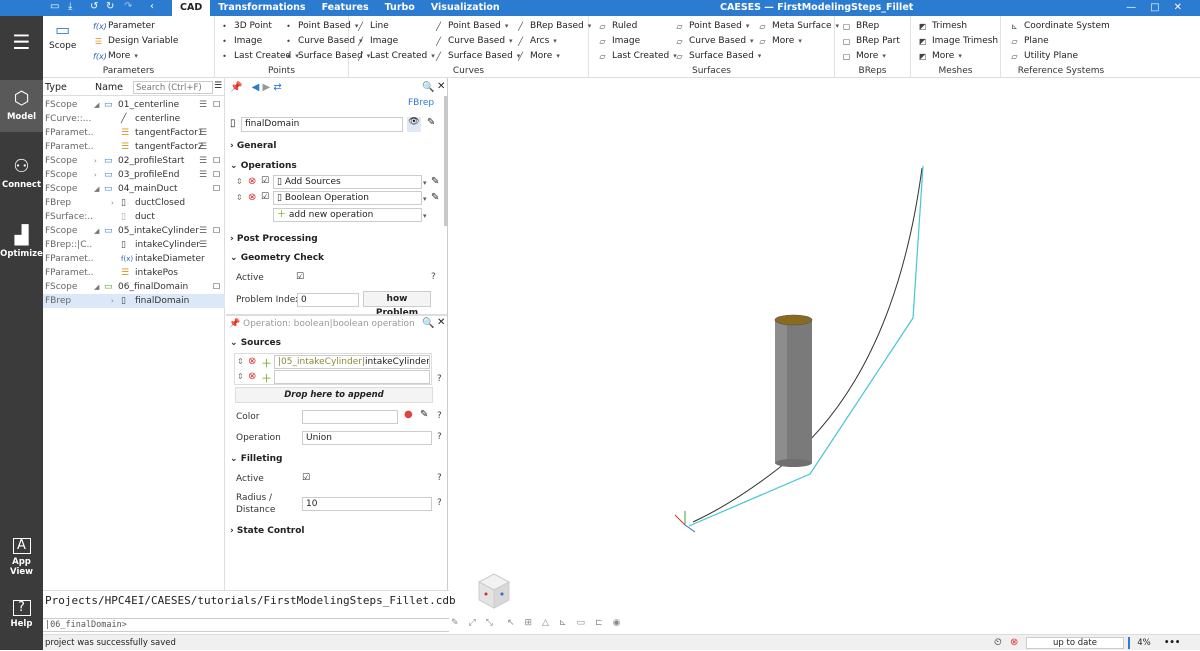  Describe the element at coordinates (622, 623) in the screenshot. I see `eye-icon: ◉` at that location.